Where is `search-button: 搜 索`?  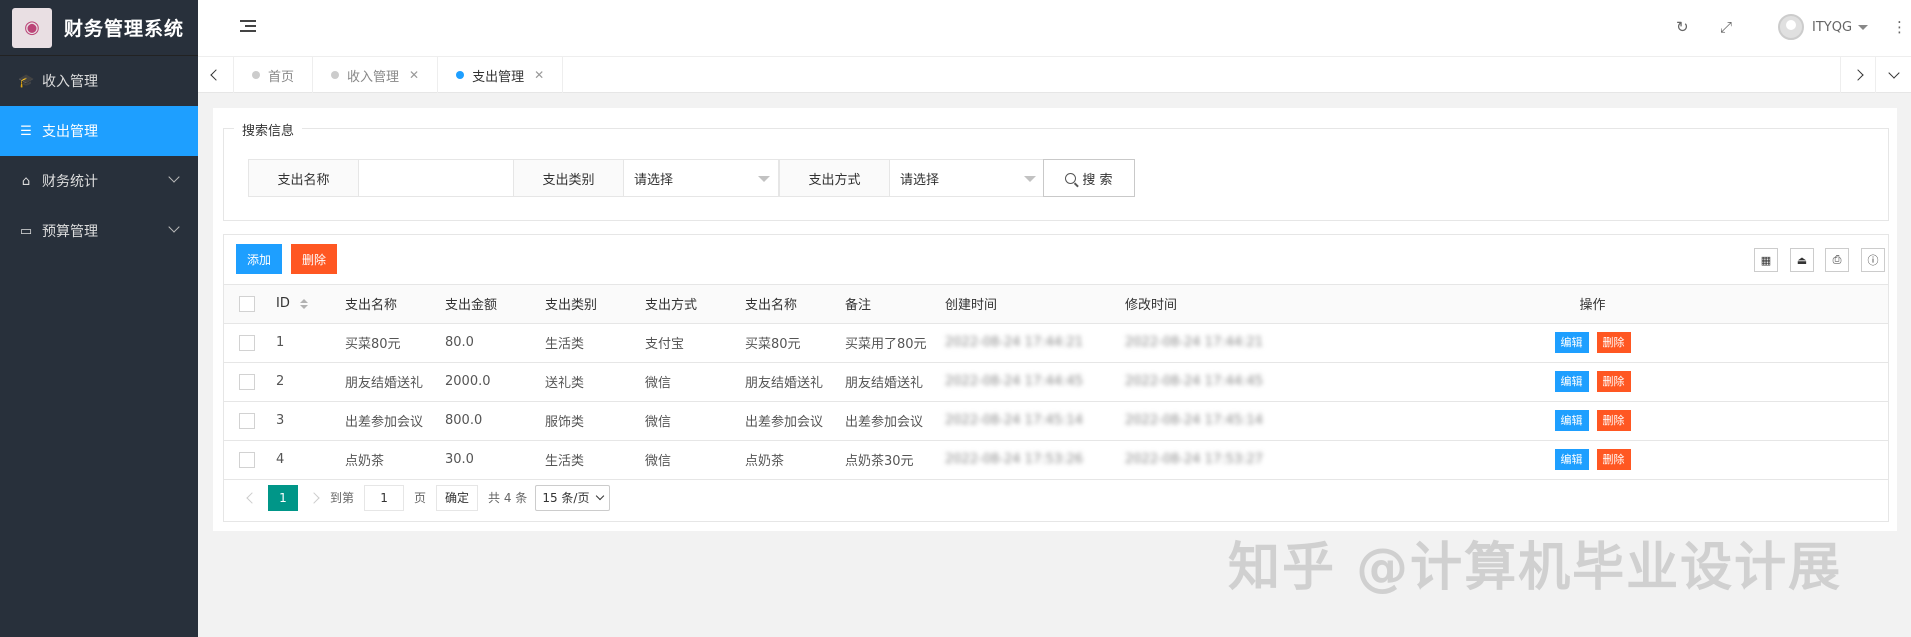
search-button: 搜 索 is located at coordinates (1089, 178).